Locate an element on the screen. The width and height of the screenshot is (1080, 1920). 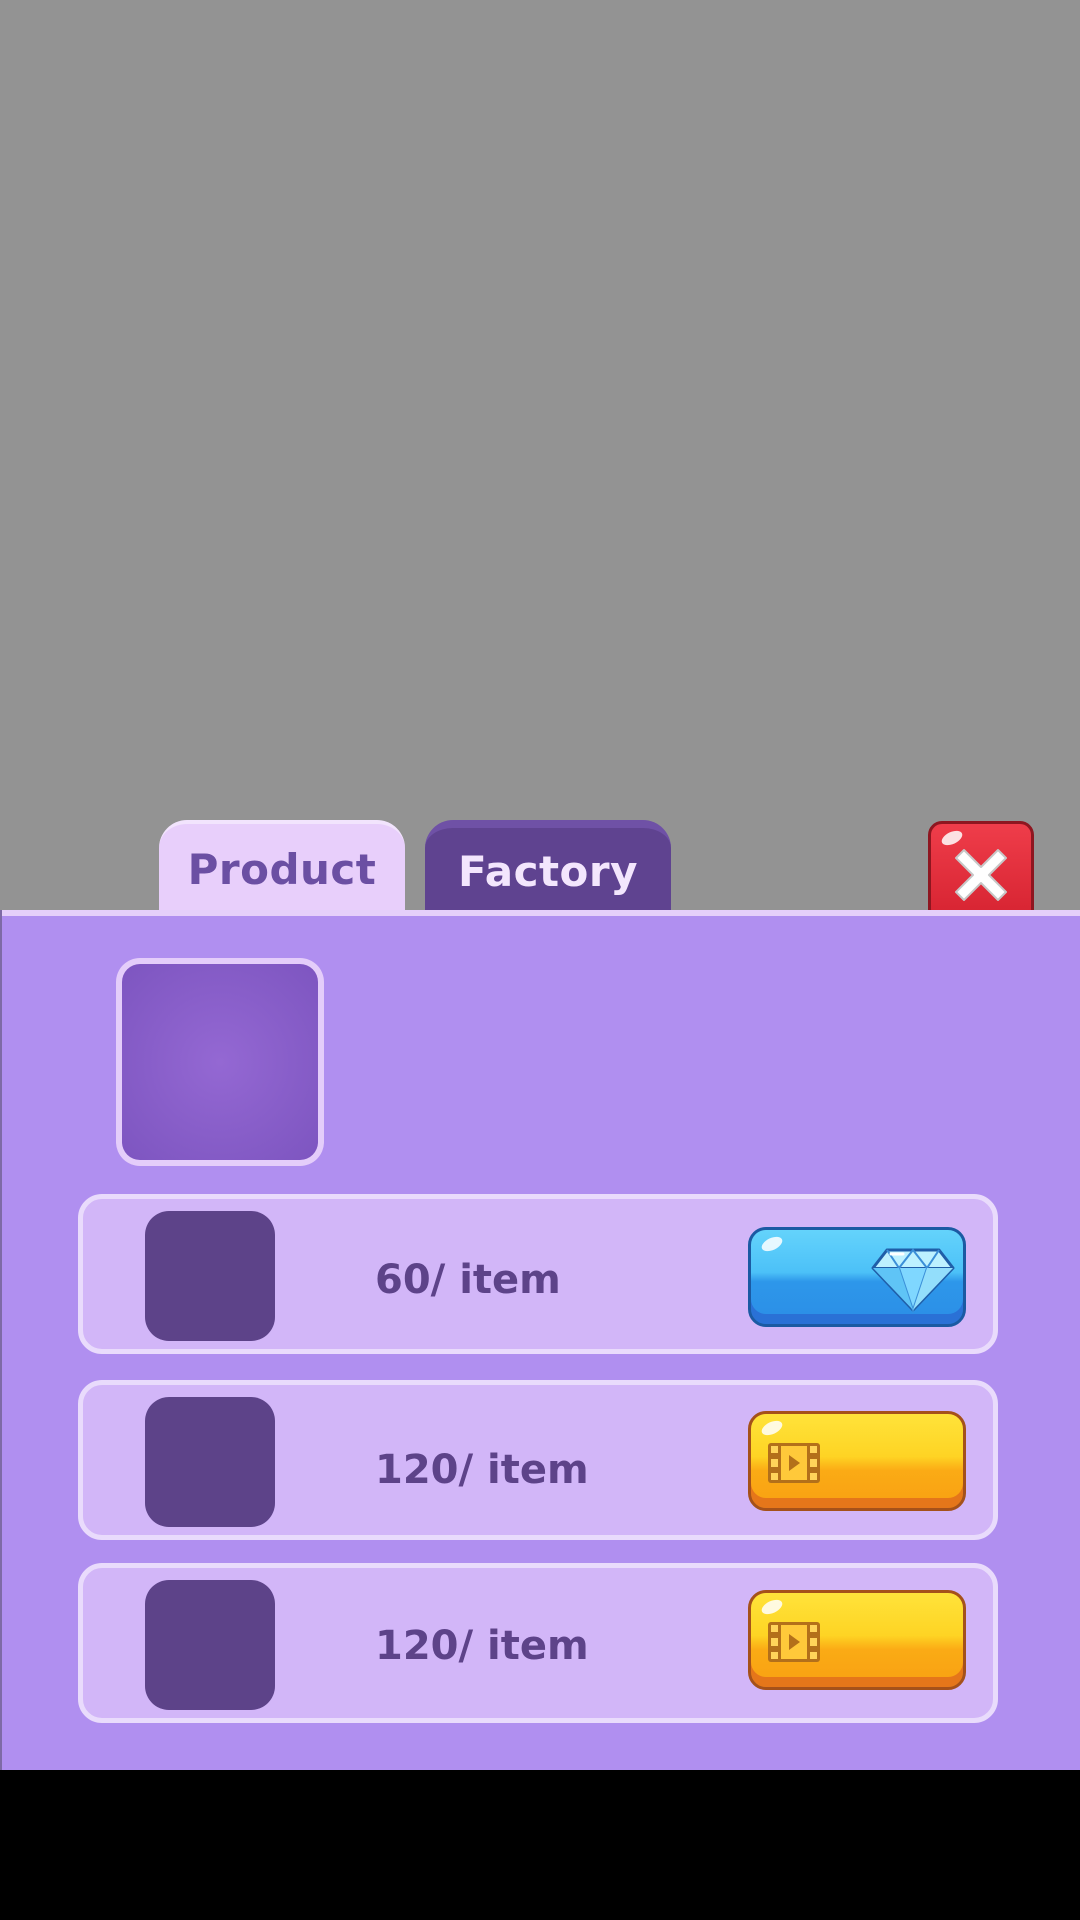
shop-row-3: 120/ item is located at coordinates (538, 1643).